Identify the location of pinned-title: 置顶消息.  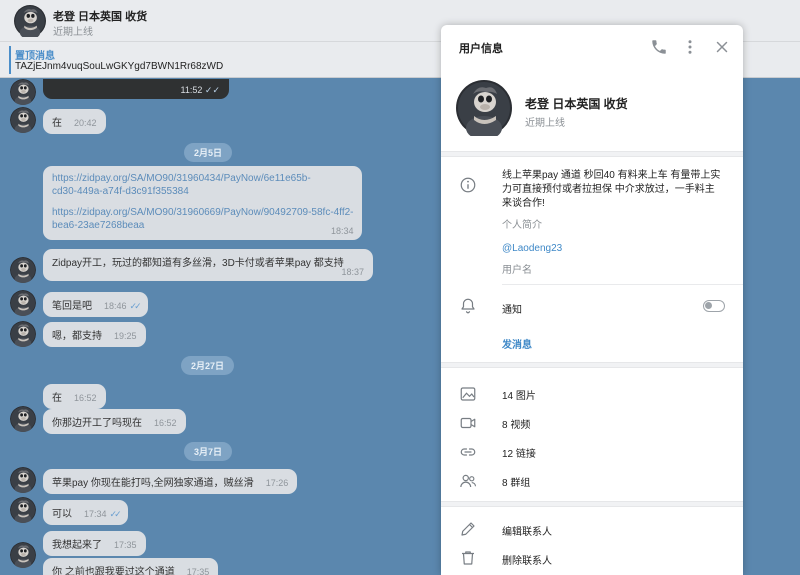
(35, 56).